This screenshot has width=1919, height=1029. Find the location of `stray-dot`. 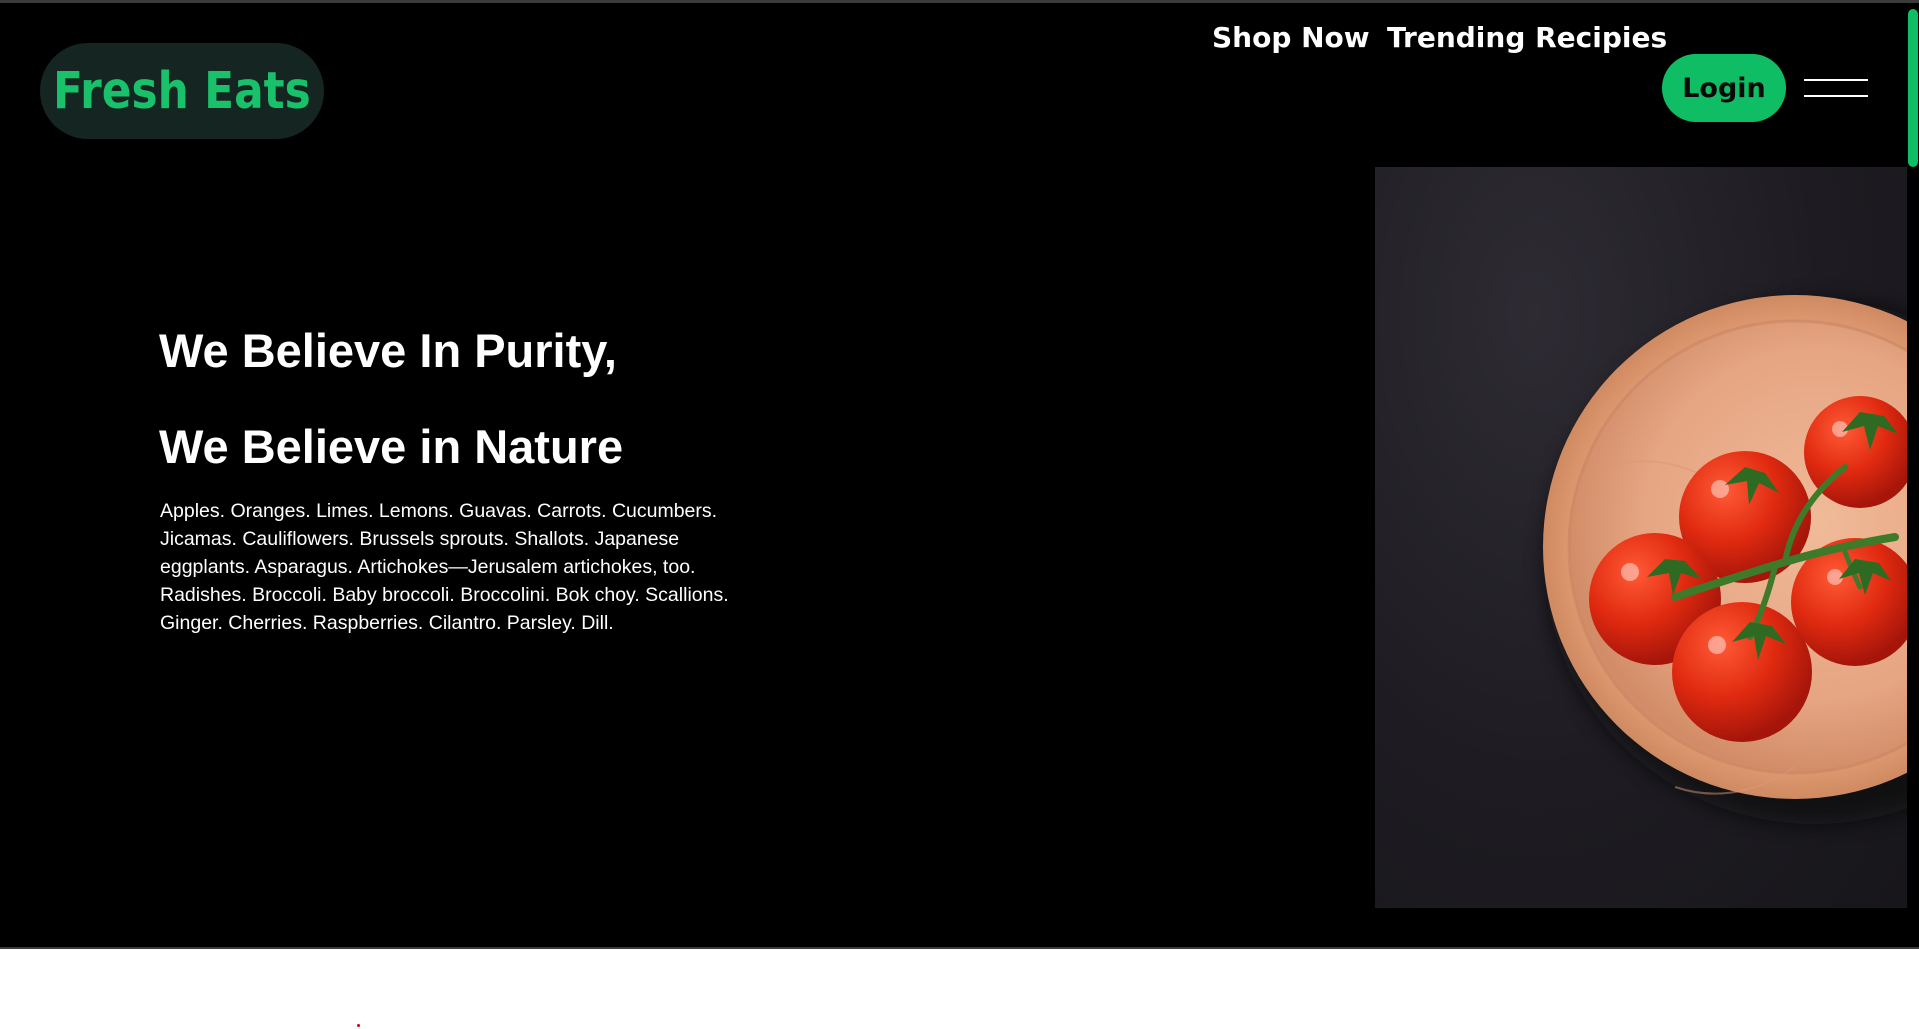

stray-dot is located at coordinates (358, 1025).